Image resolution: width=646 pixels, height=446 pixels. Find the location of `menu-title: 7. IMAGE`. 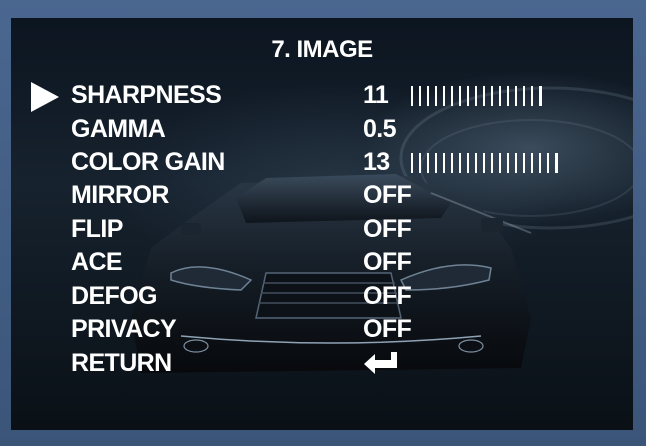

menu-title: 7. IMAGE is located at coordinates (322, 49).